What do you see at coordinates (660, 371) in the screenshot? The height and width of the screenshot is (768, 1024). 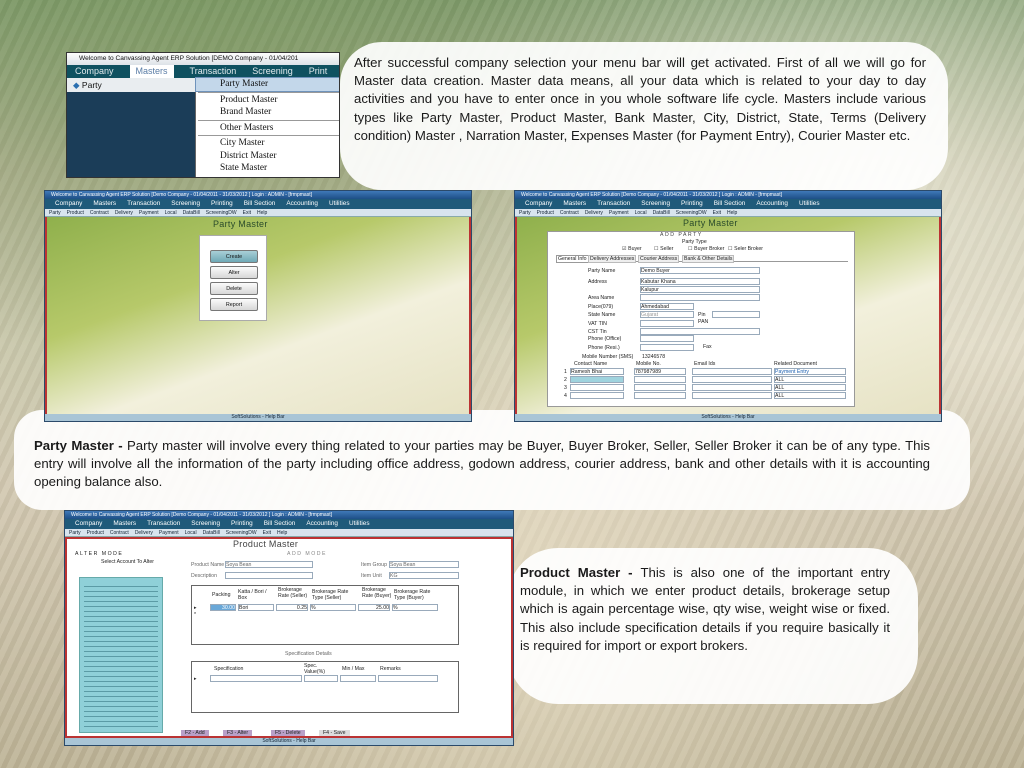 I see `contact-mobile-field: 787987989` at bounding box center [660, 371].